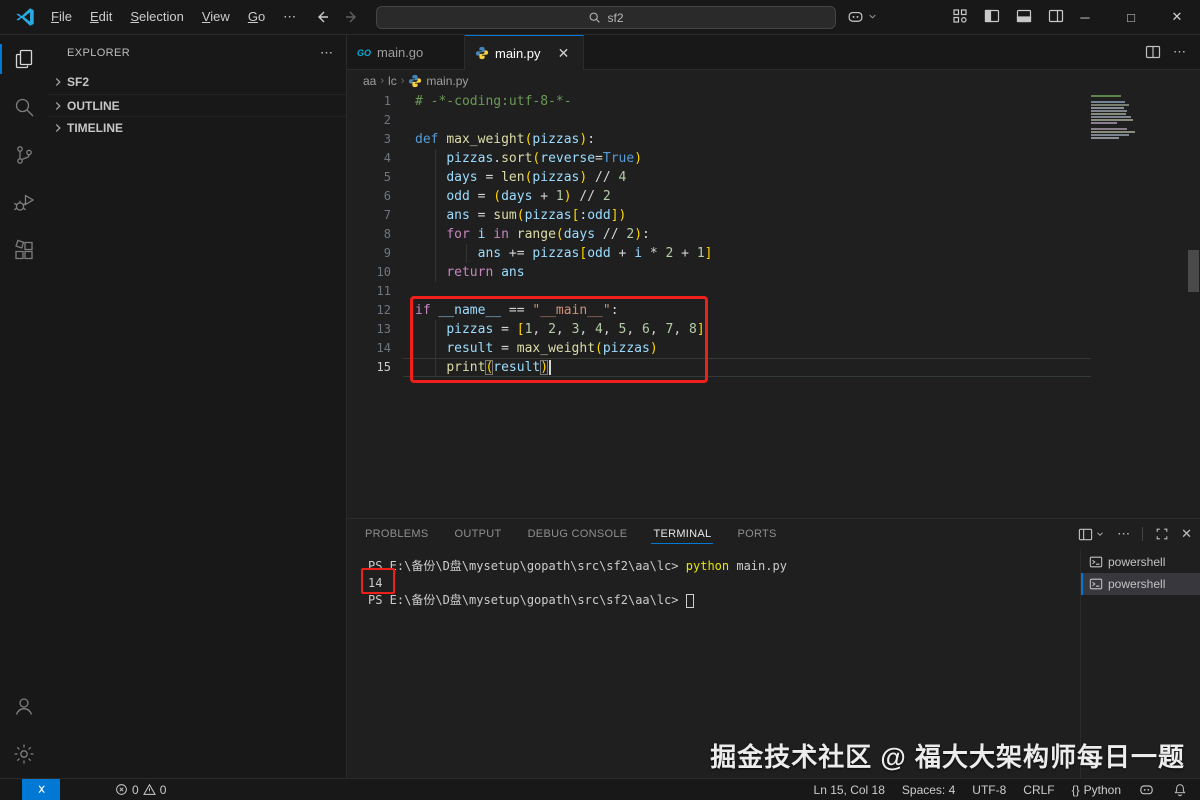  I want to click on code-line: 14 result = max_weight(pizzas), so click(773, 348).